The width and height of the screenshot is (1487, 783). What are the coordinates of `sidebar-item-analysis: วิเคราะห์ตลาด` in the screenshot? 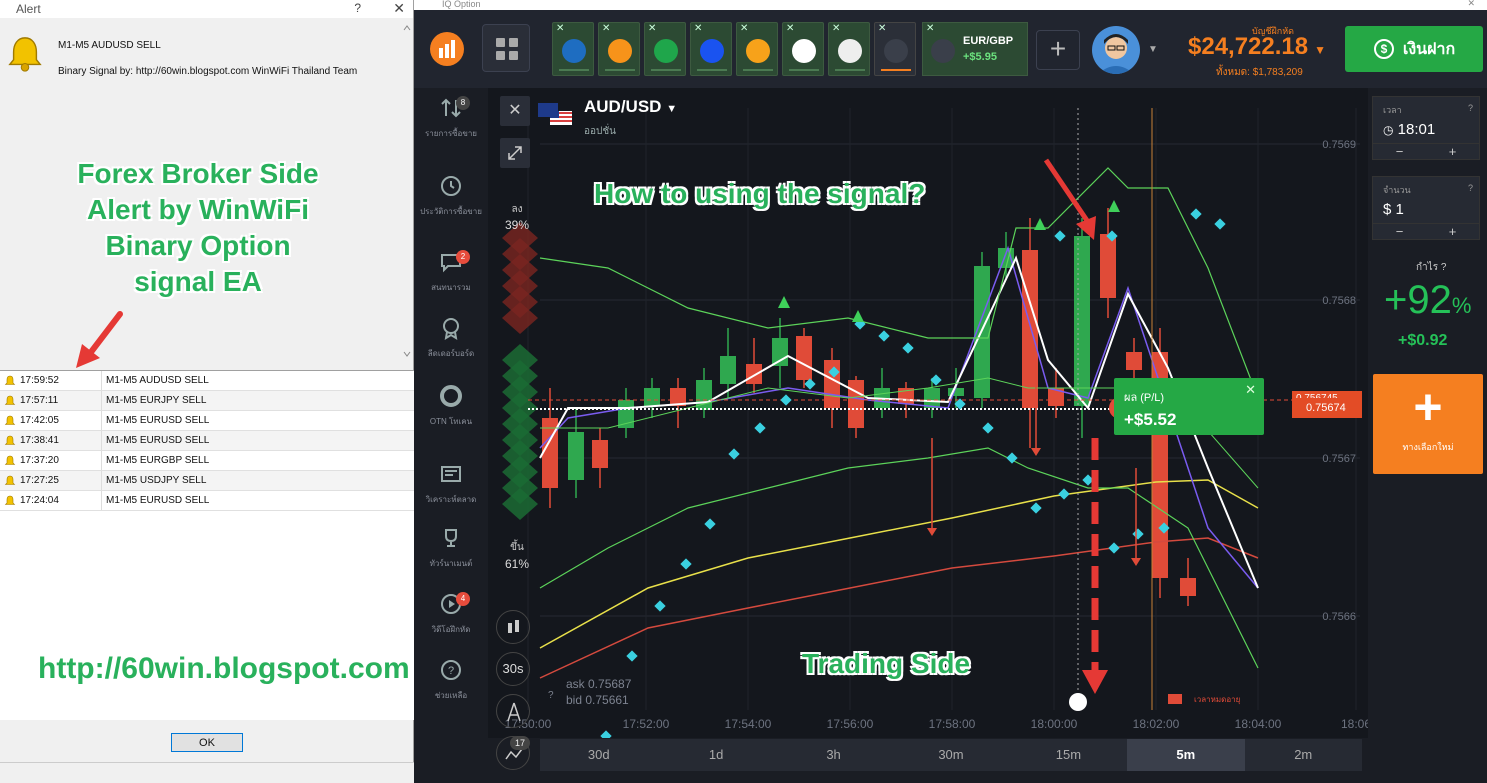 It's located at (451, 483).